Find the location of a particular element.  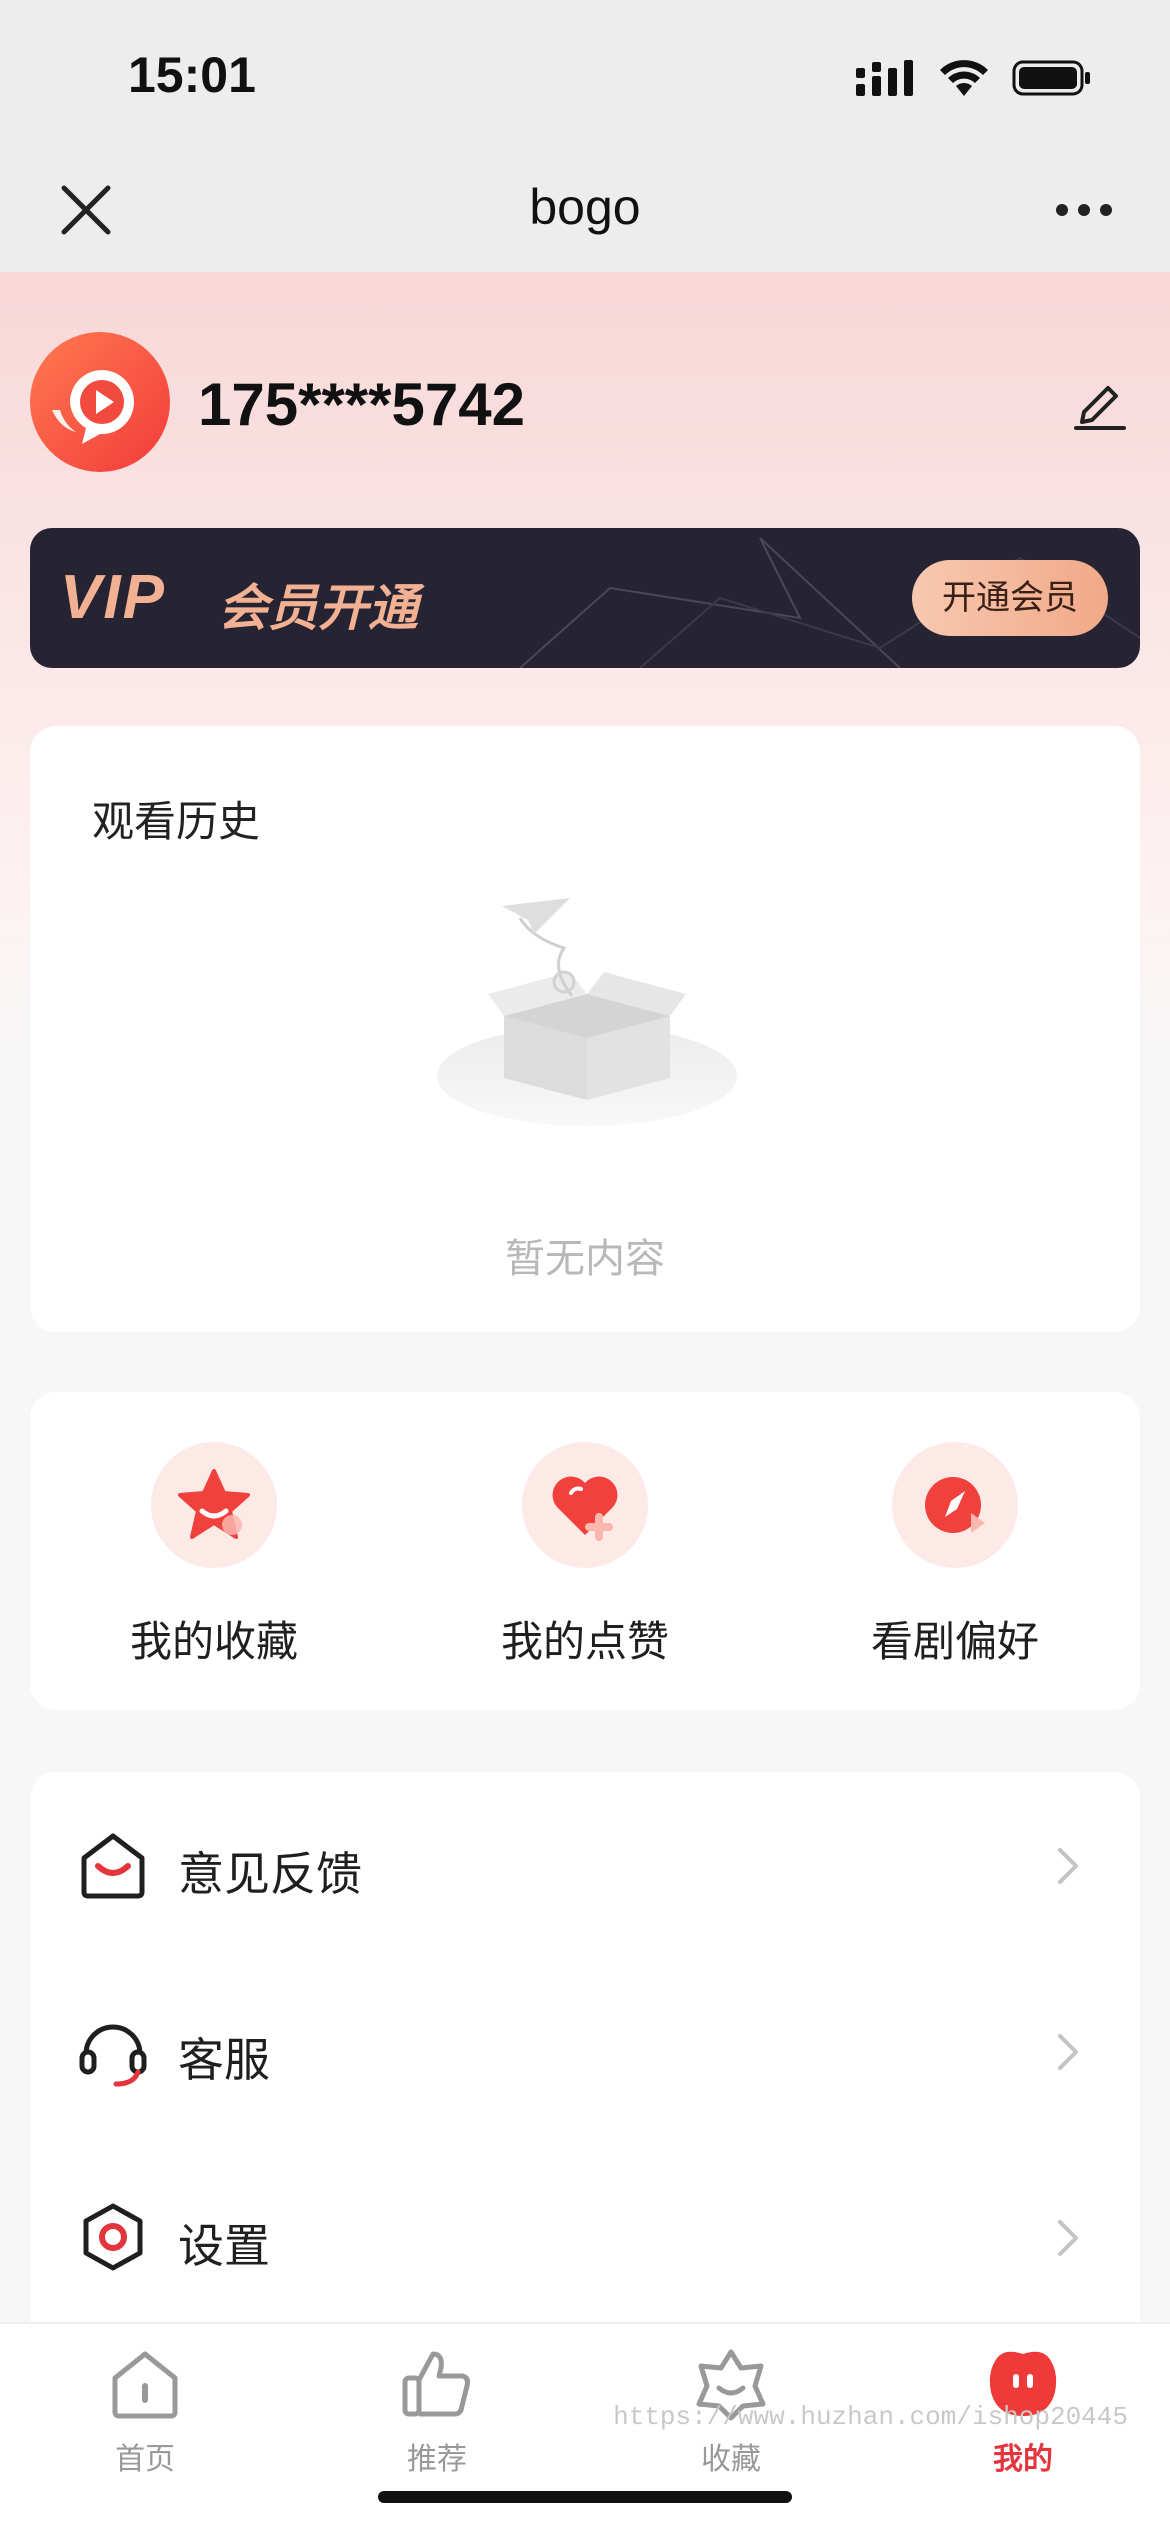

status-bar: 15:01 is located at coordinates (585, 75).